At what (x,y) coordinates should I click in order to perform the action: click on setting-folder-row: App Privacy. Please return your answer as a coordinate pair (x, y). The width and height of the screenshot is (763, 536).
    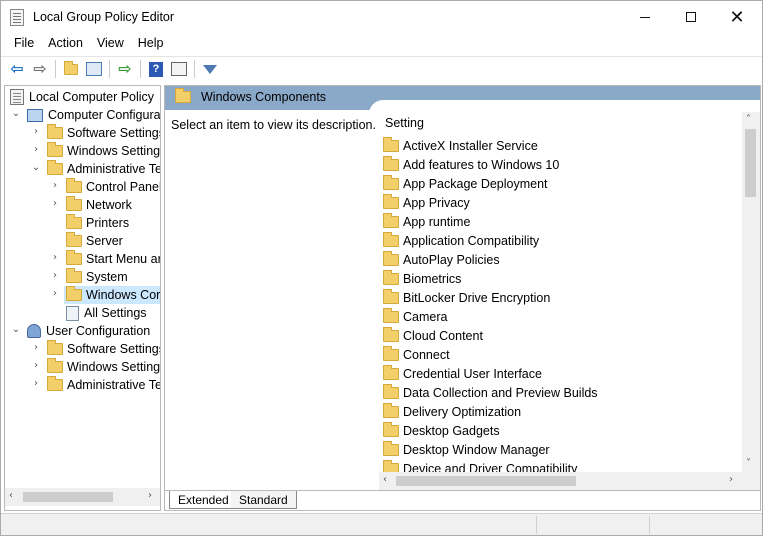
    Looking at the image, I should click on (426, 202).